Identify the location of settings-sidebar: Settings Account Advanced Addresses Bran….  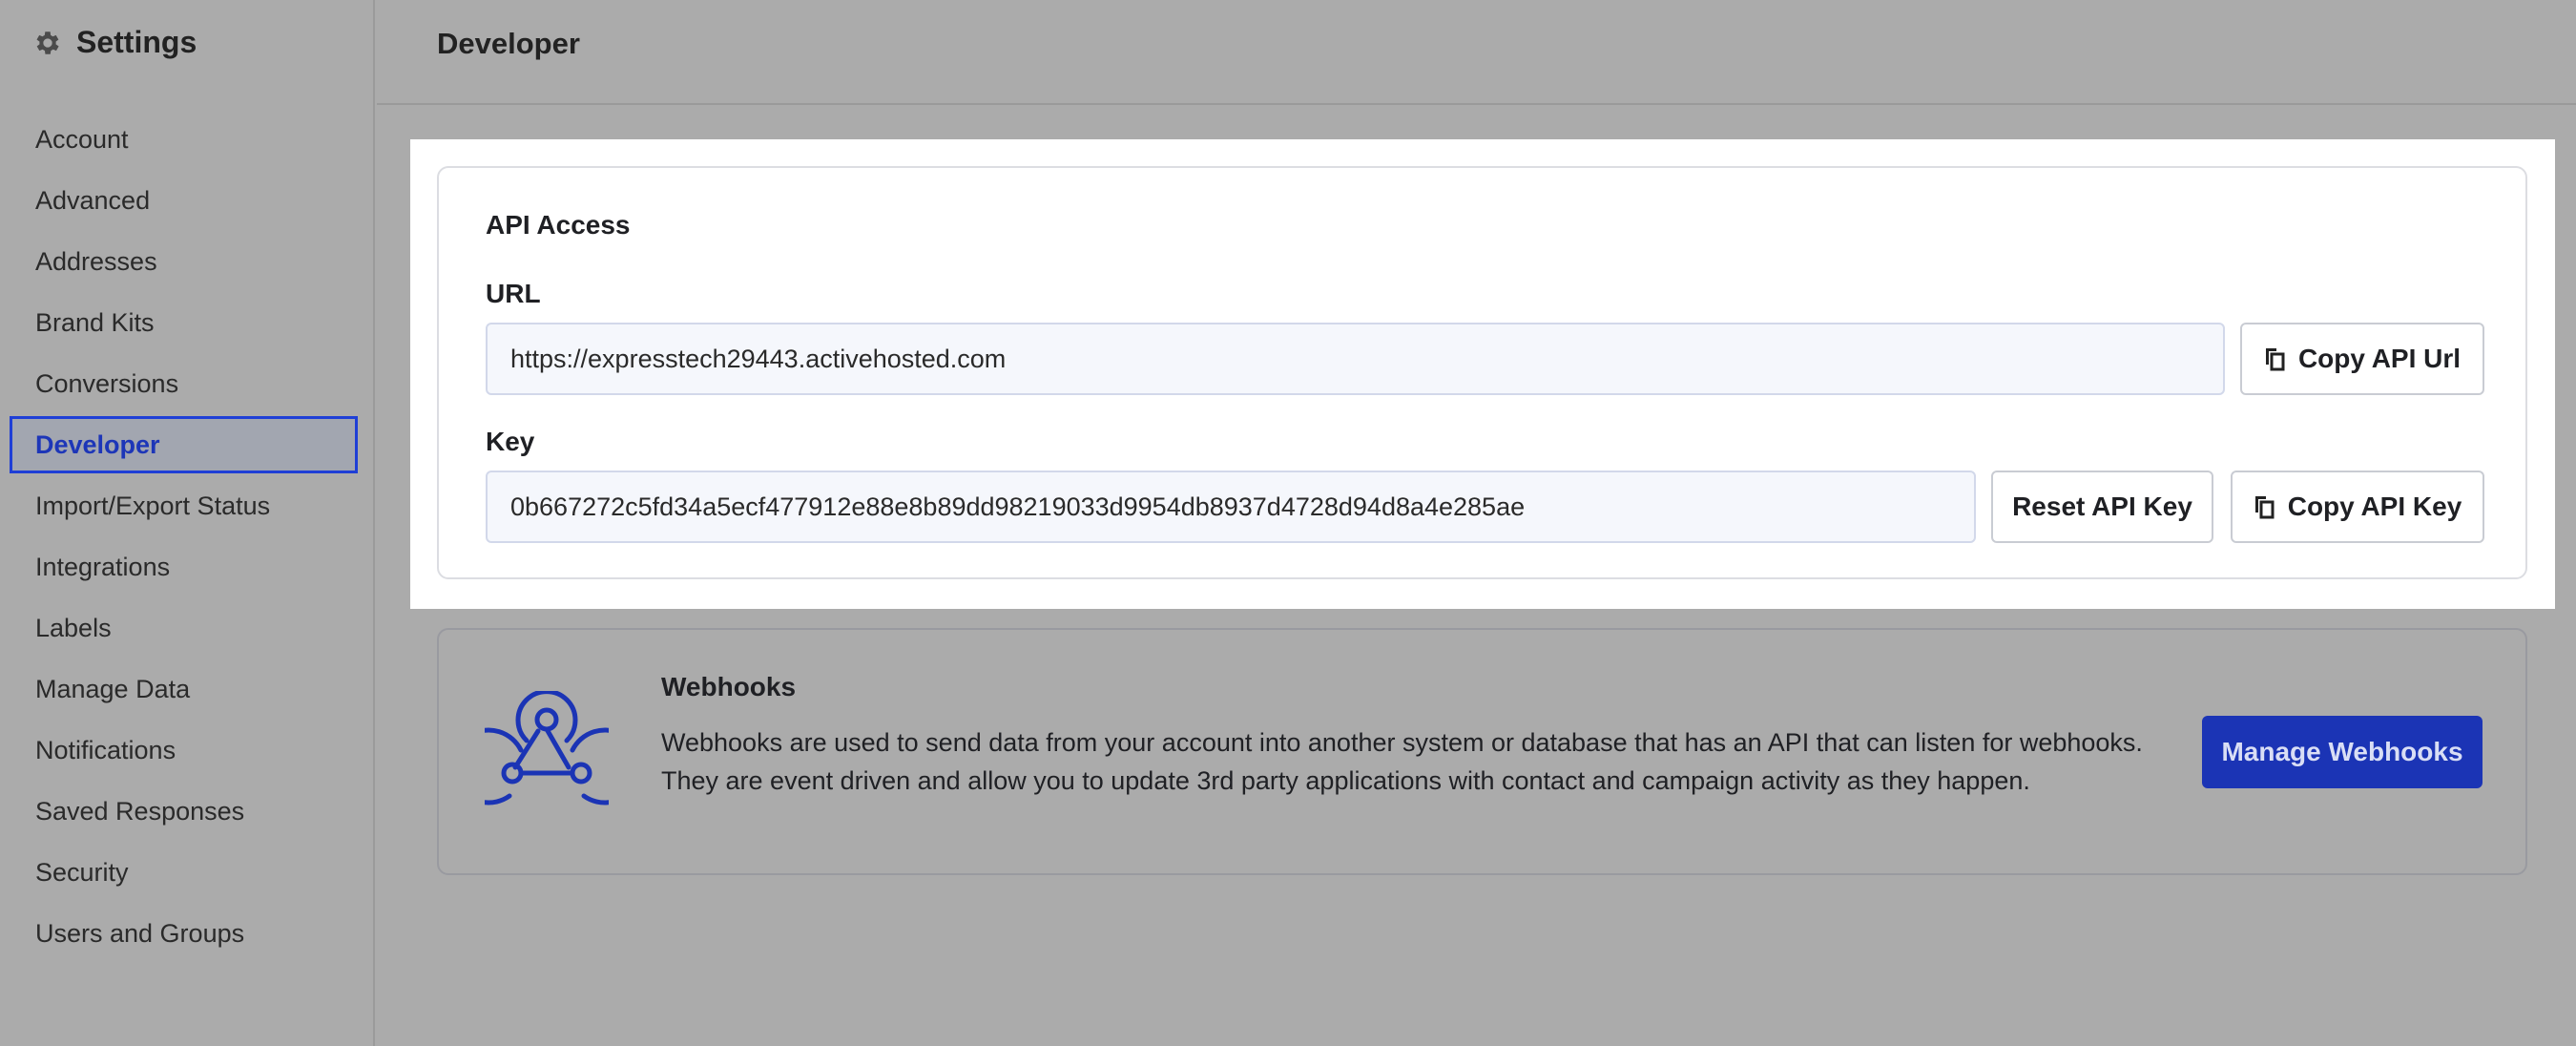
(187, 523).